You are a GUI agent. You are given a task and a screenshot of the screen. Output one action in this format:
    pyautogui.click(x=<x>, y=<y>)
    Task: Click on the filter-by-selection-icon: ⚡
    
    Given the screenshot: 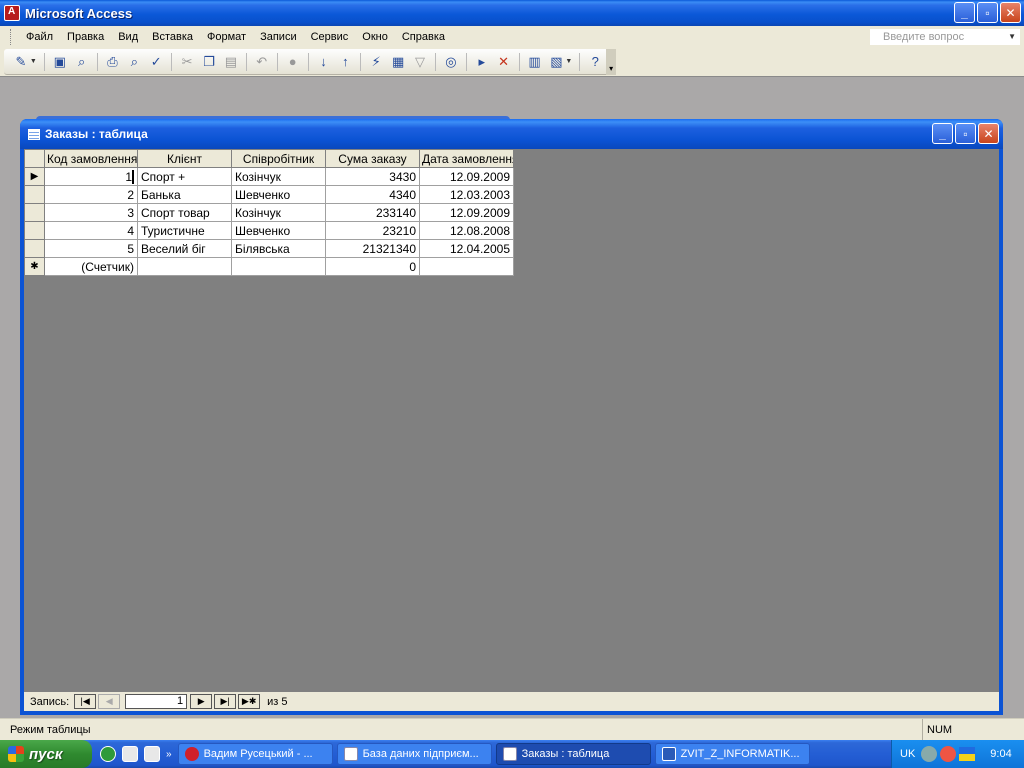 What is the action you would take?
    pyautogui.click(x=376, y=62)
    